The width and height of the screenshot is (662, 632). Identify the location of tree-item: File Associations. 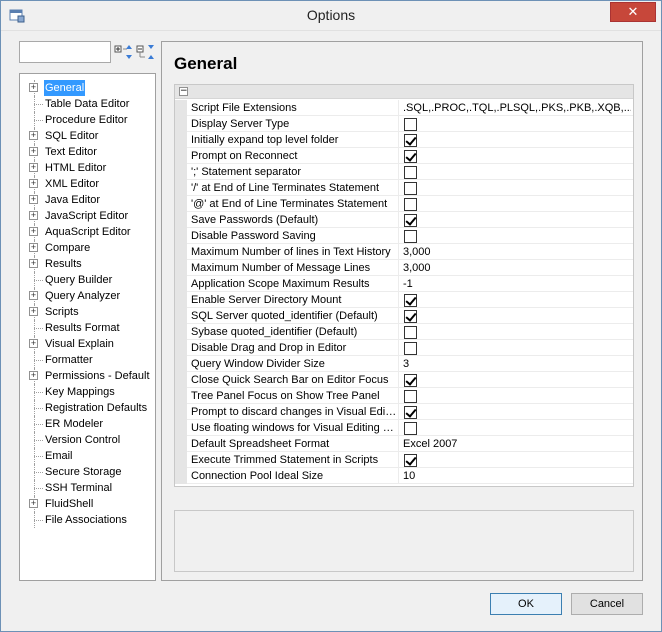
(87, 520).